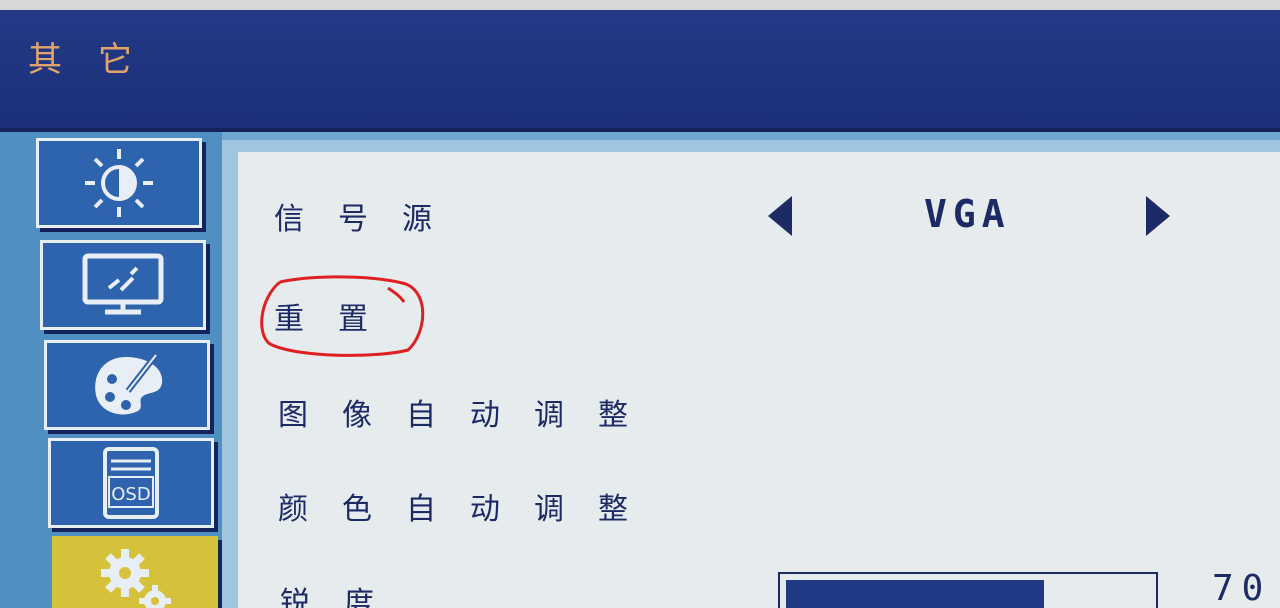 The image size is (1280, 608). Describe the element at coordinates (136, 578) in the screenshot. I see `gears-icon` at that location.